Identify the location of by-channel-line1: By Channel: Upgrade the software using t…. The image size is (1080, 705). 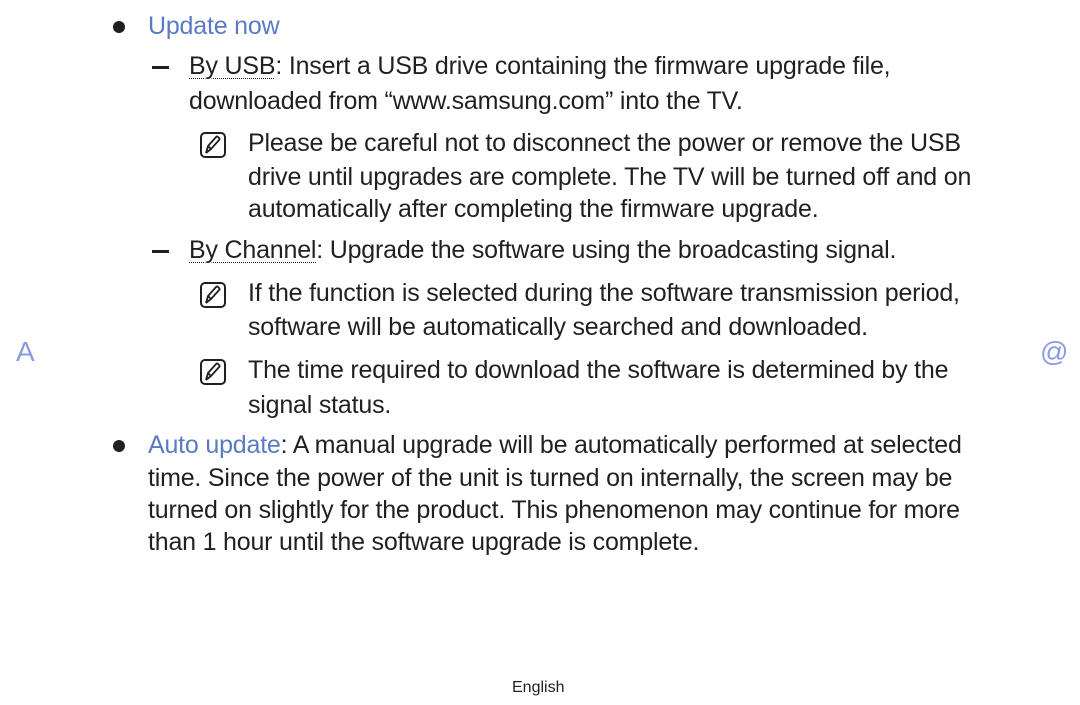
(543, 250).